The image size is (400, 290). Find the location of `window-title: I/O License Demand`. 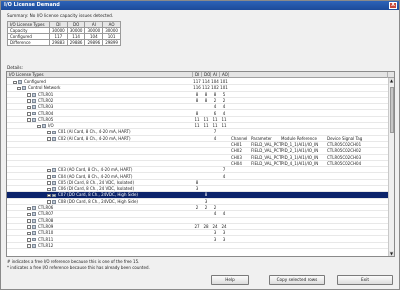

window-title: I/O License Demand is located at coordinates (32, 5).